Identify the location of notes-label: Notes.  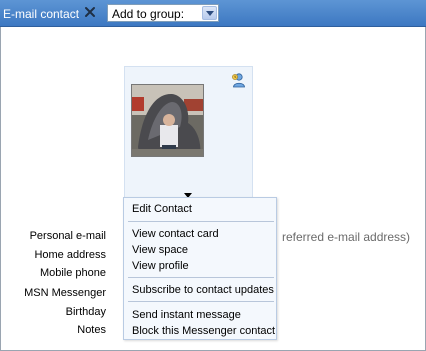
(91, 330).